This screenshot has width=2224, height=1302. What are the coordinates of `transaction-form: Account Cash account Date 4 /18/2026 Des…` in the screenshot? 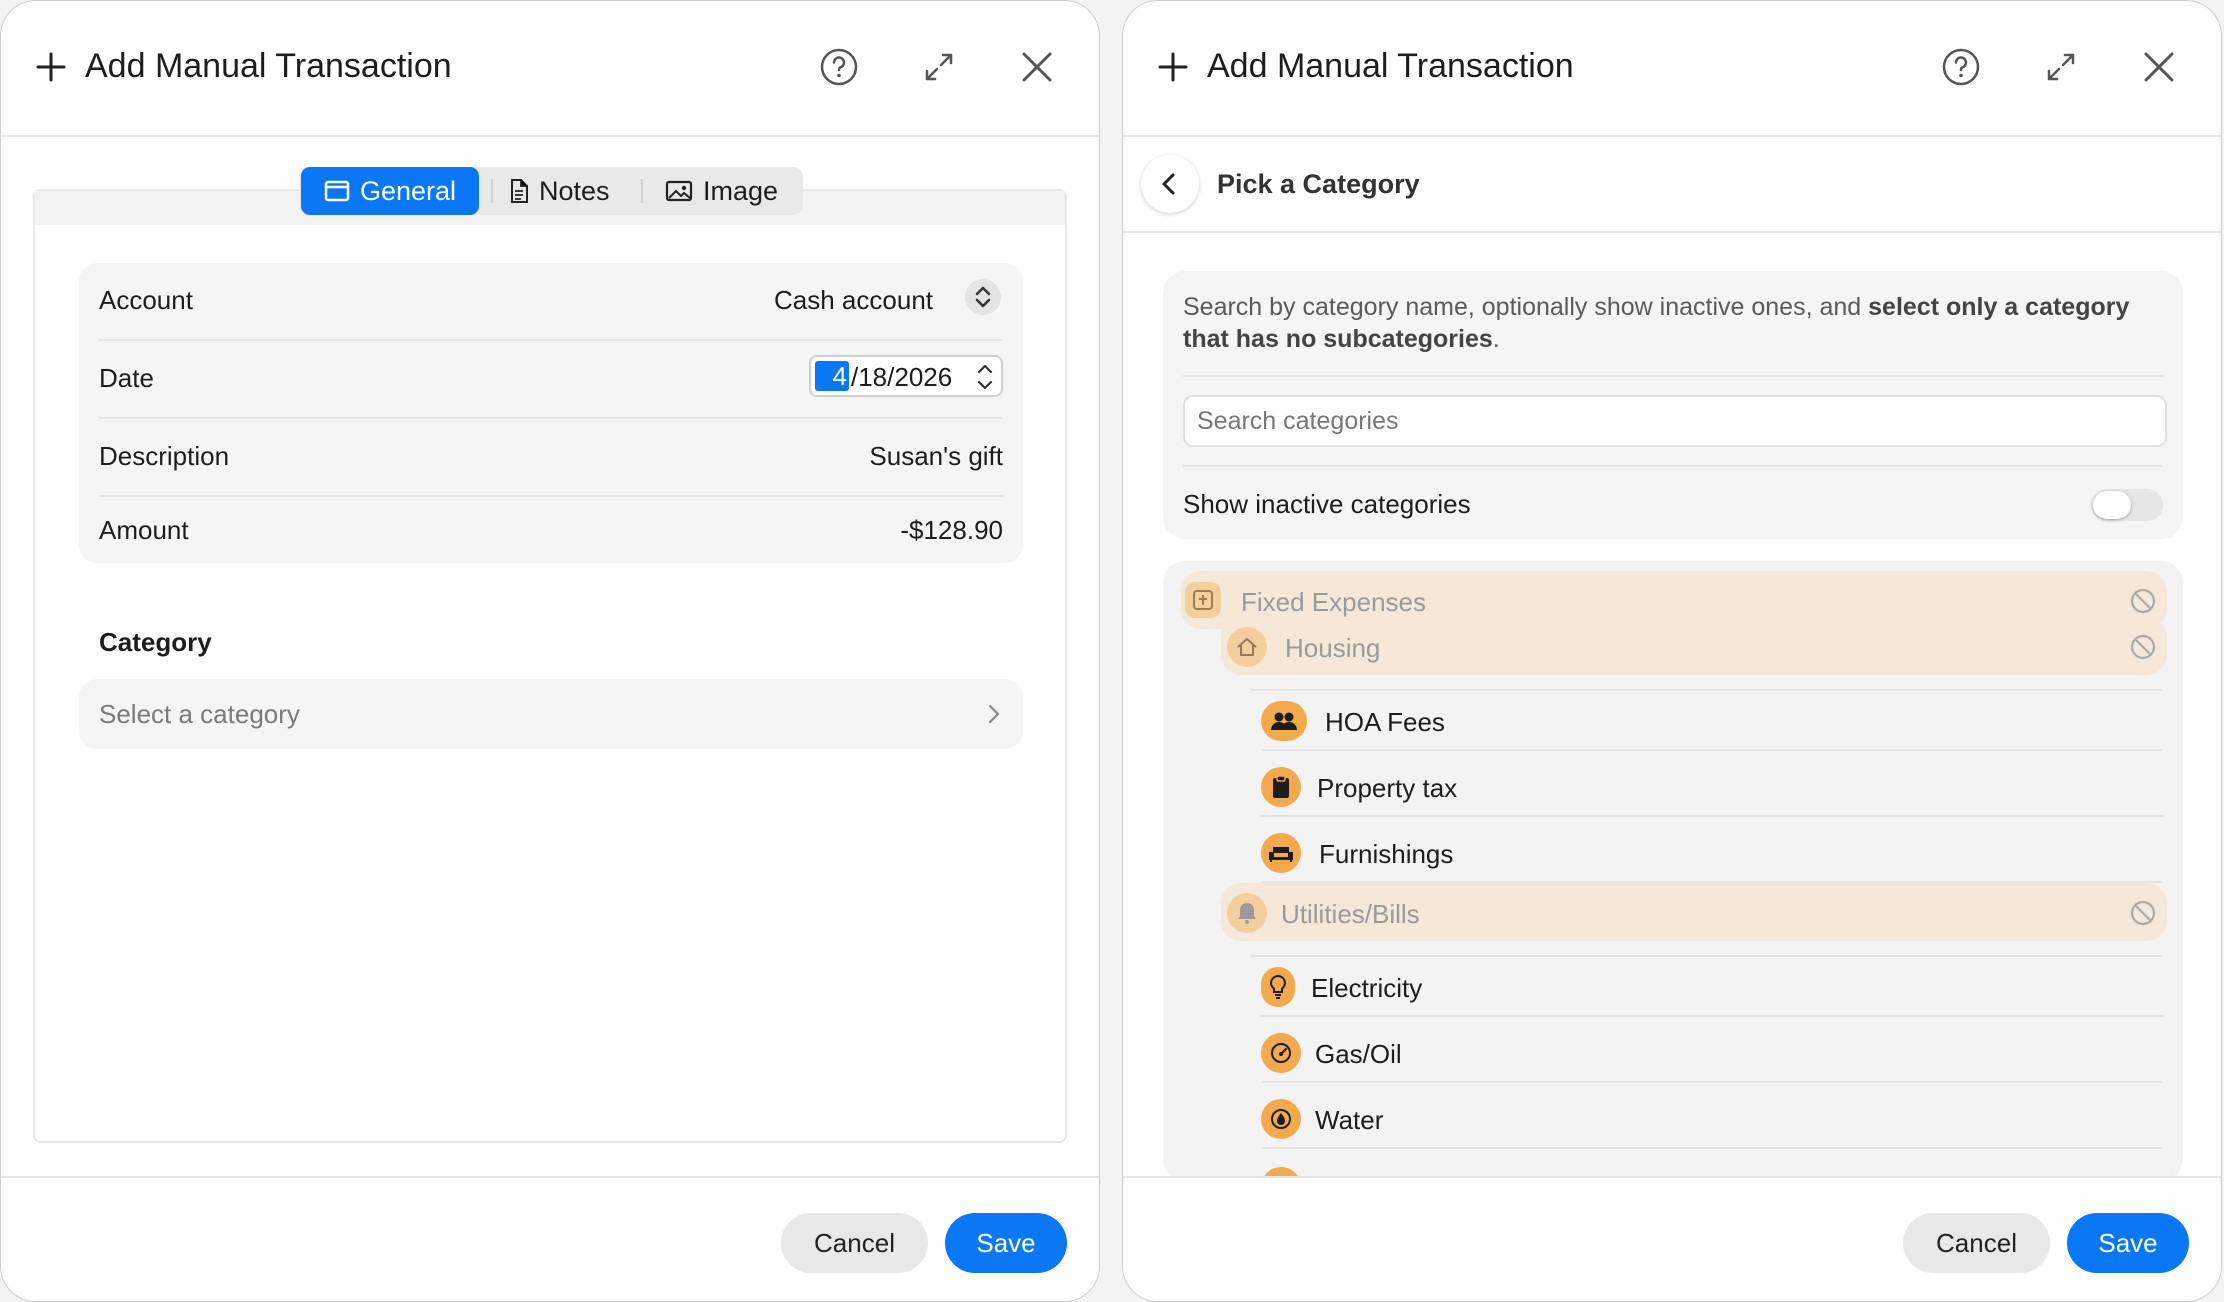 It's located at (551, 413).